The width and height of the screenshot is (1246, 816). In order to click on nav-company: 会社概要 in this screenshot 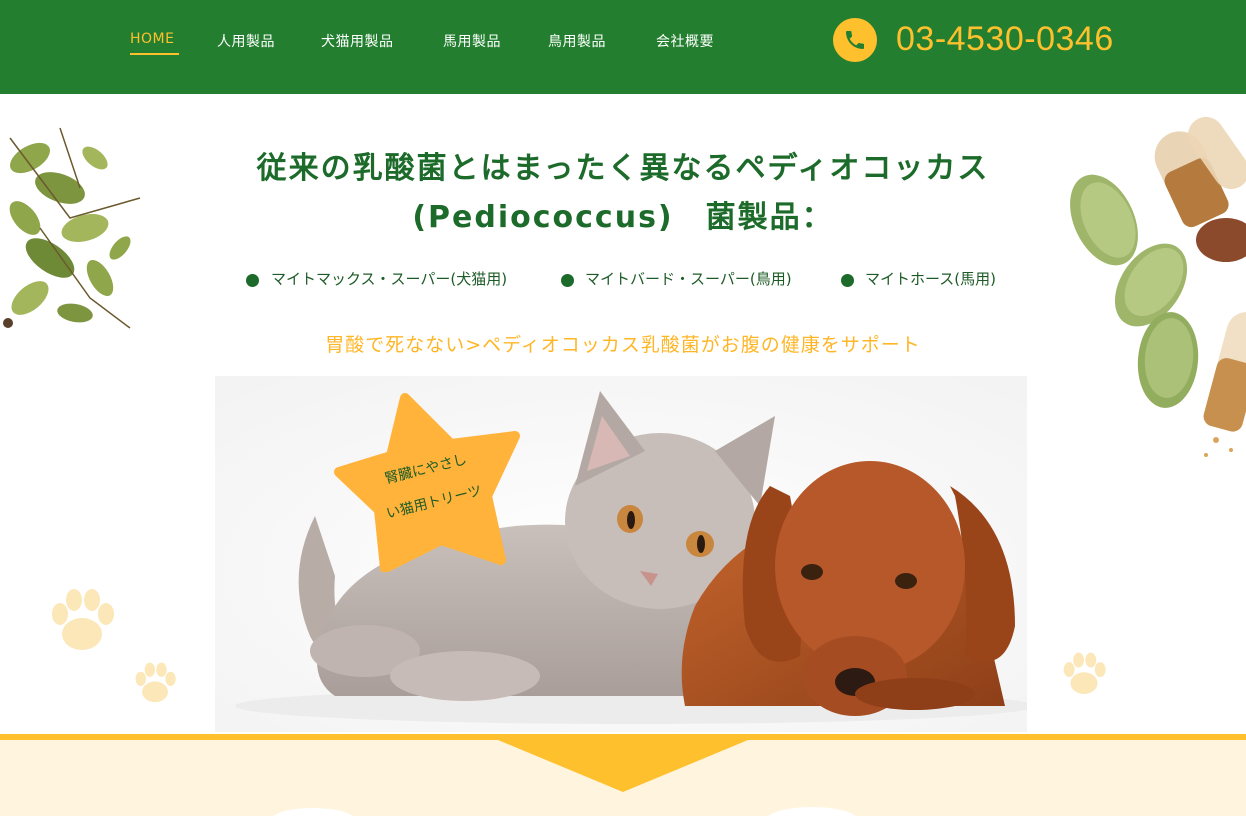, I will do `click(685, 41)`.